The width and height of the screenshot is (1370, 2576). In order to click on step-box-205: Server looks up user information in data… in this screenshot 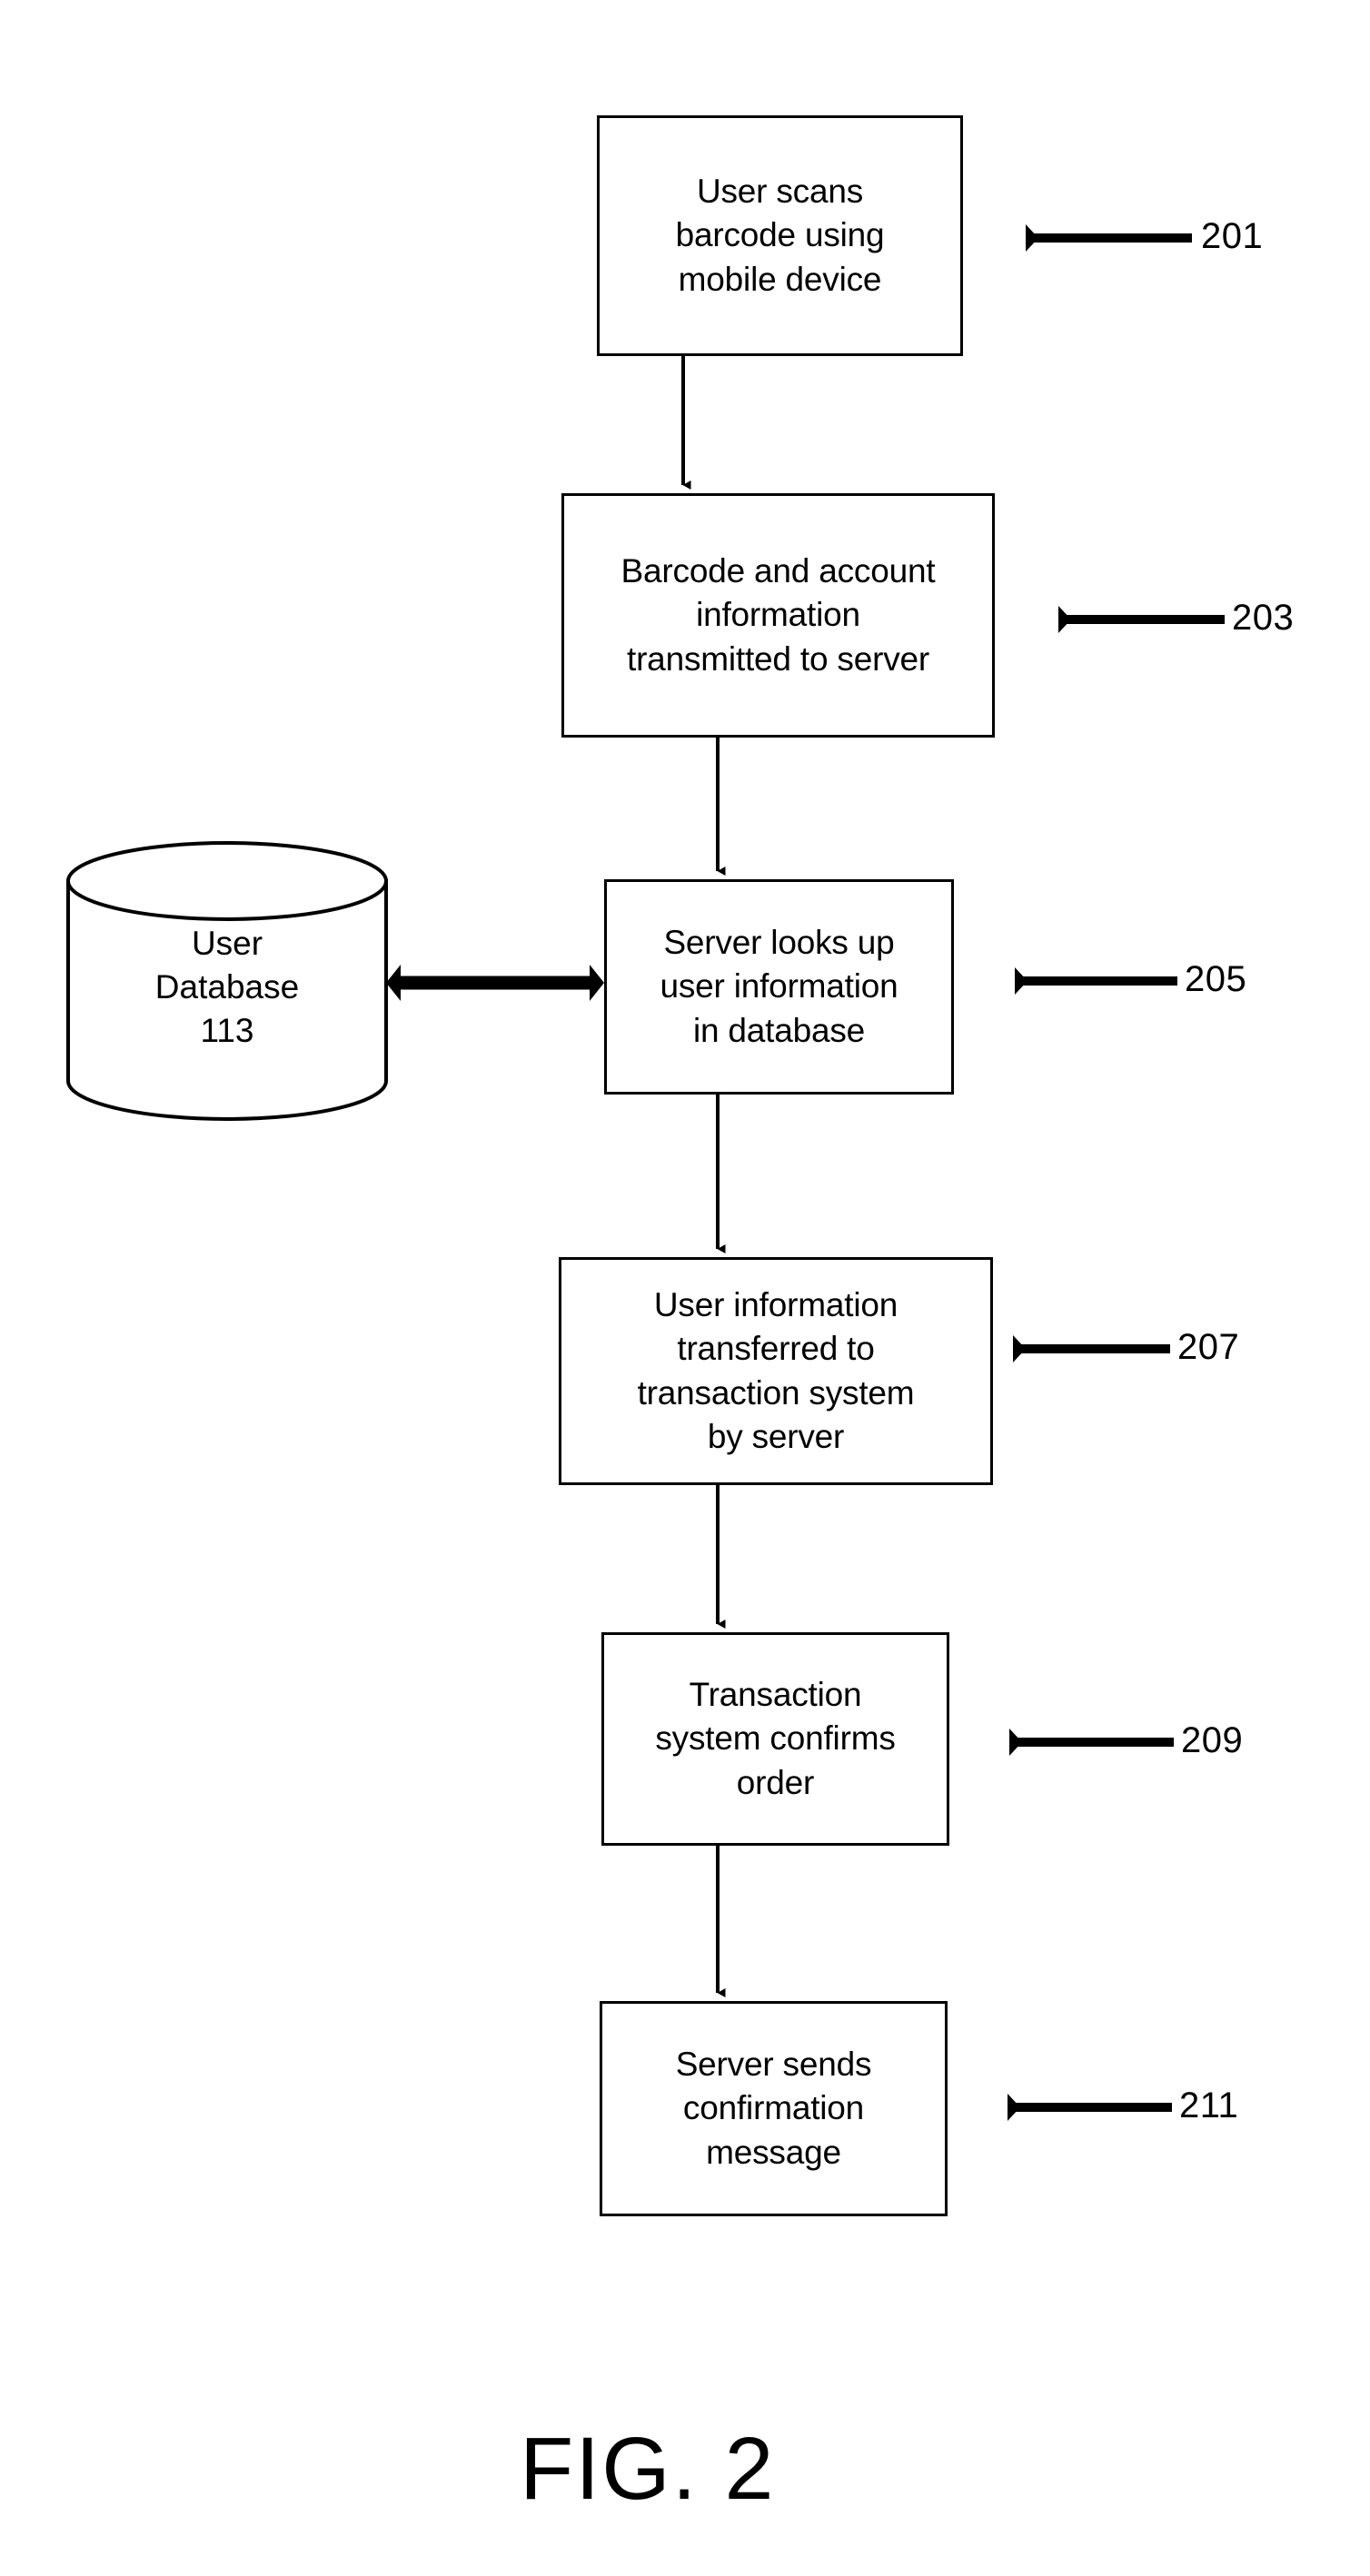, I will do `click(779, 987)`.